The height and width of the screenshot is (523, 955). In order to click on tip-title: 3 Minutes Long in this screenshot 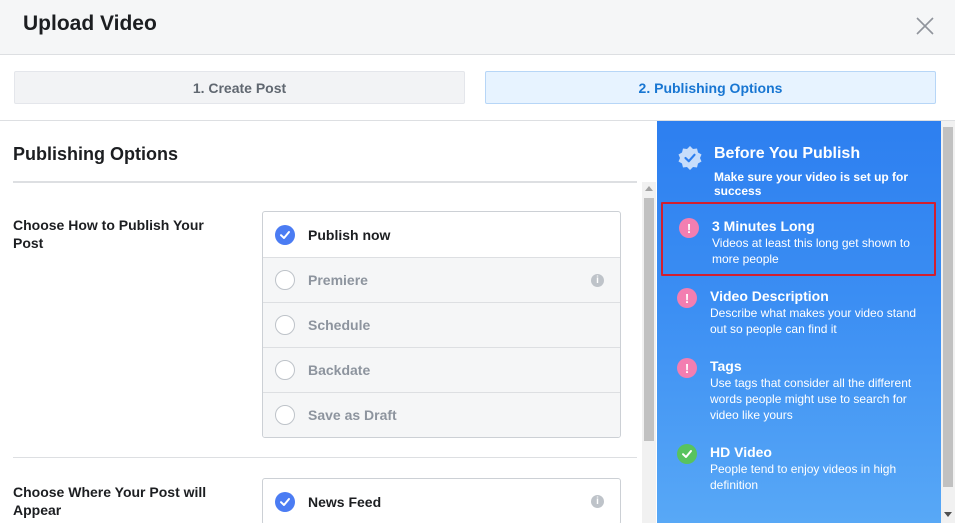, I will do `click(763, 226)`.